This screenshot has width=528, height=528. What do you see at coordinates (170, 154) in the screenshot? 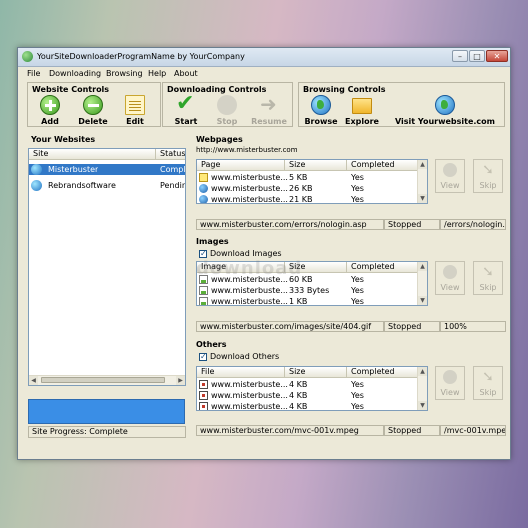
I see `column-status: Status` at bounding box center [170, 154].